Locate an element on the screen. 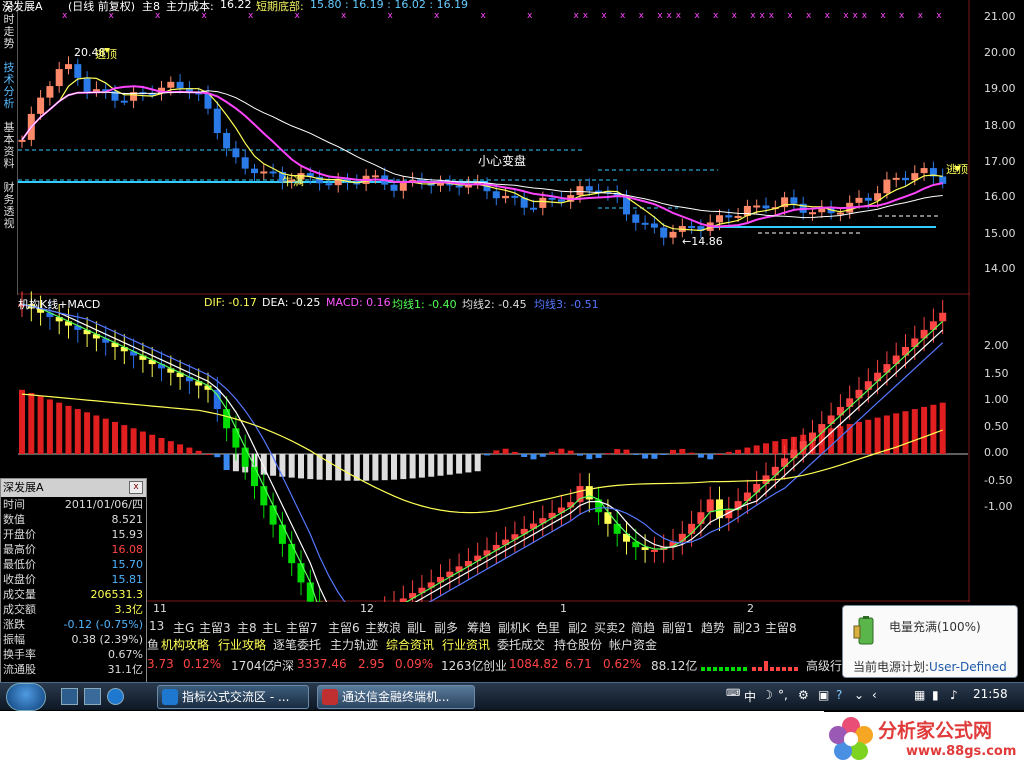 This screenshot has height=768, width=1024. tab-item: 鱼 is located at coordinates (153, 644).